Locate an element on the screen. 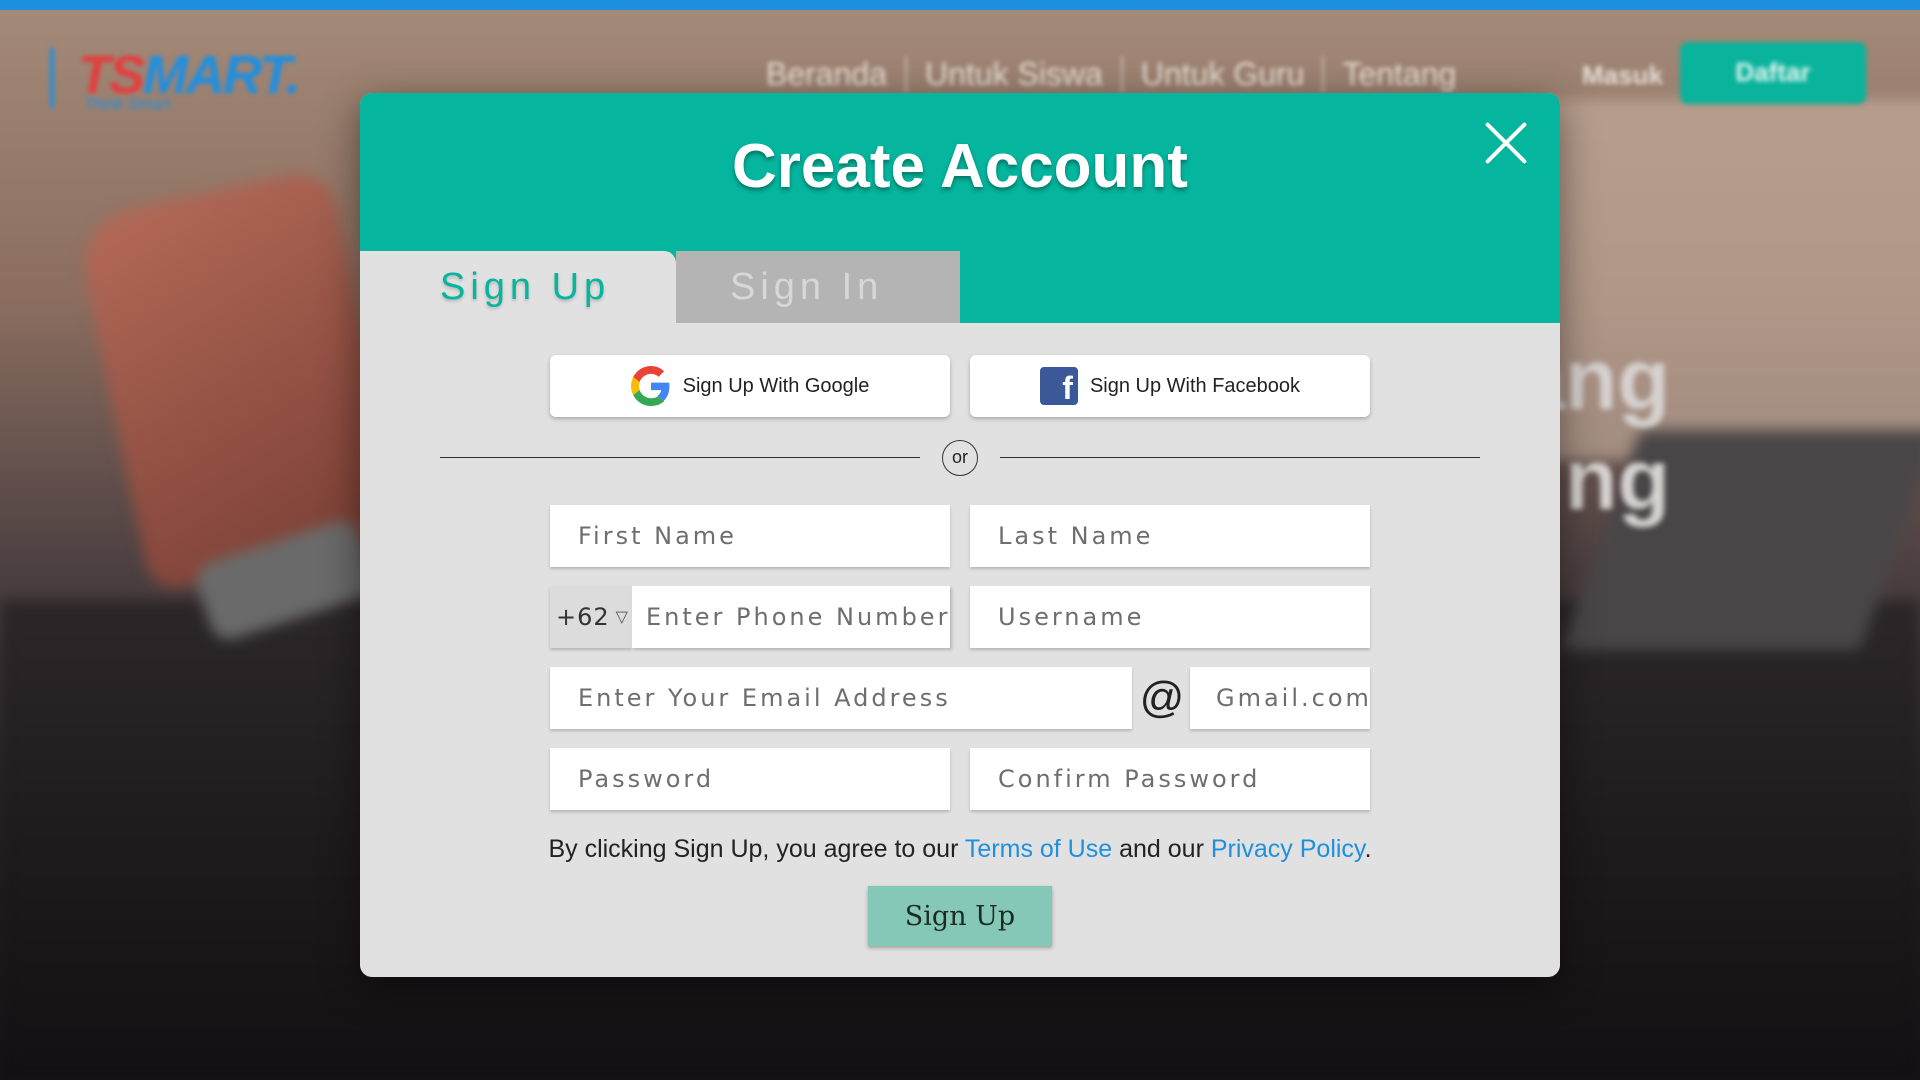  google-signup-button: Sign Up With Google is located at coordinates (750, 386).